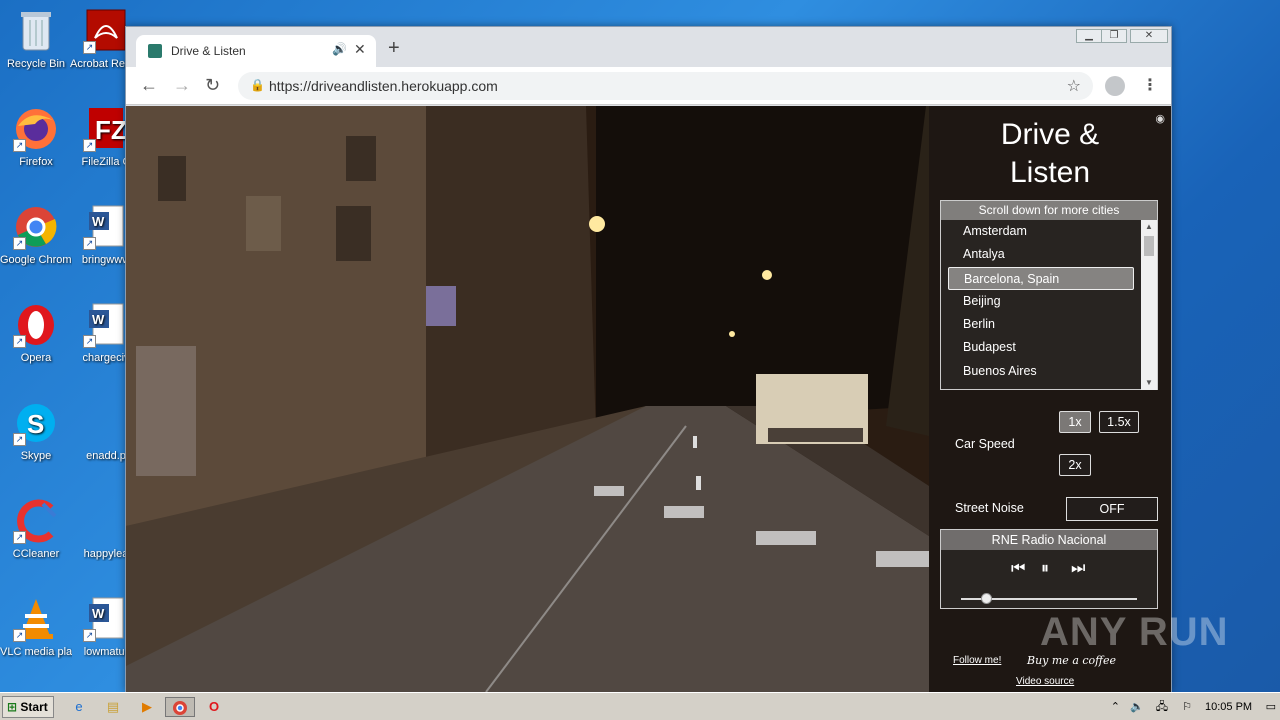 This screenshot has height=720, width=1280. Describe the element at coordinates (383, 86) in the screenshot. I see `url-text: https://driveandlisten.herokuapp.com` at that location.